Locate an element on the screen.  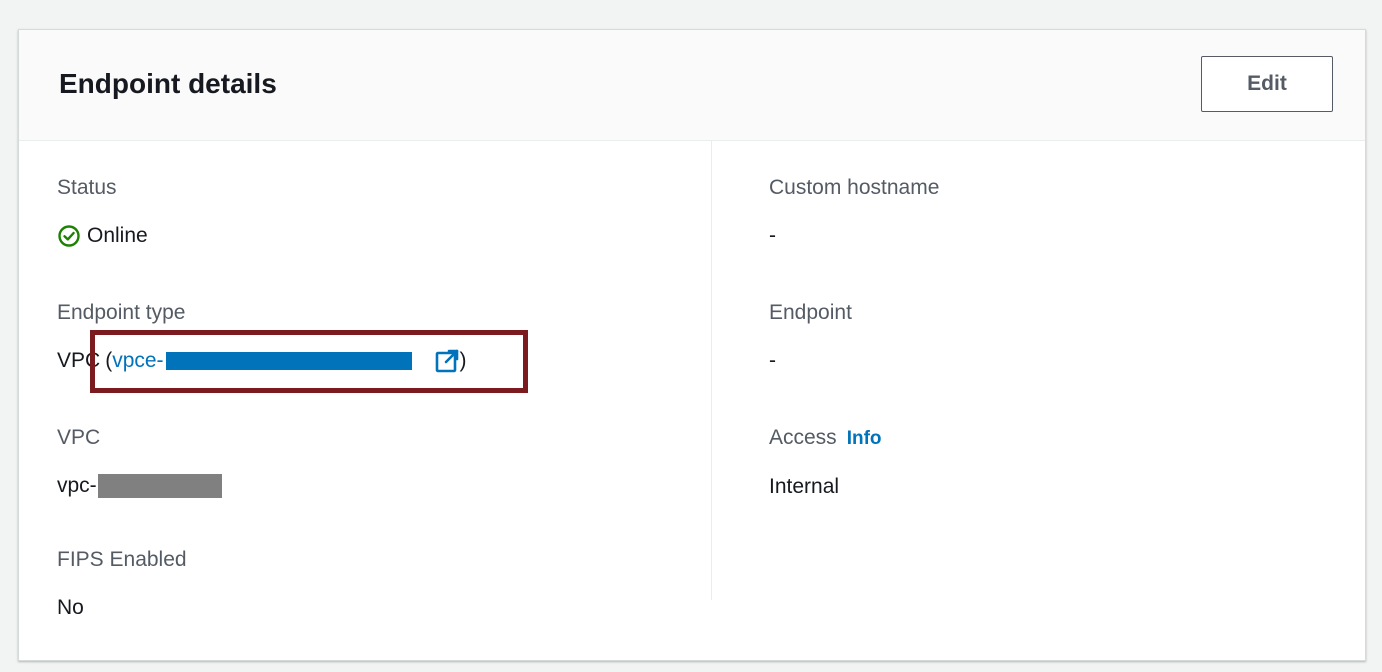
access-info-link: Info is located at coordinates (864, 439).